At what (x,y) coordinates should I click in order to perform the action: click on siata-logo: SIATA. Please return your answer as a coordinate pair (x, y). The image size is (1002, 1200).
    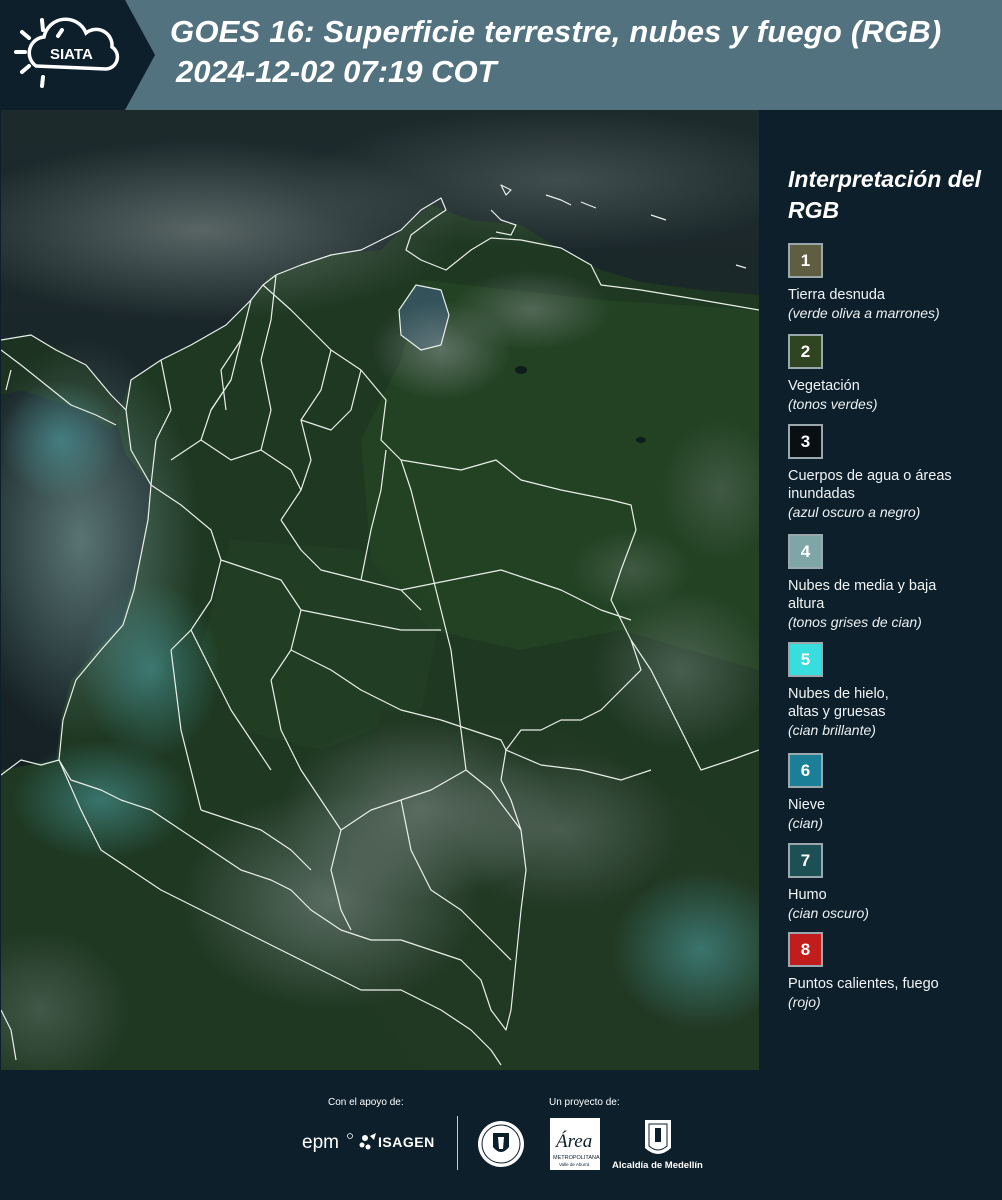
    Looking at the image, I should click on (77, 55).